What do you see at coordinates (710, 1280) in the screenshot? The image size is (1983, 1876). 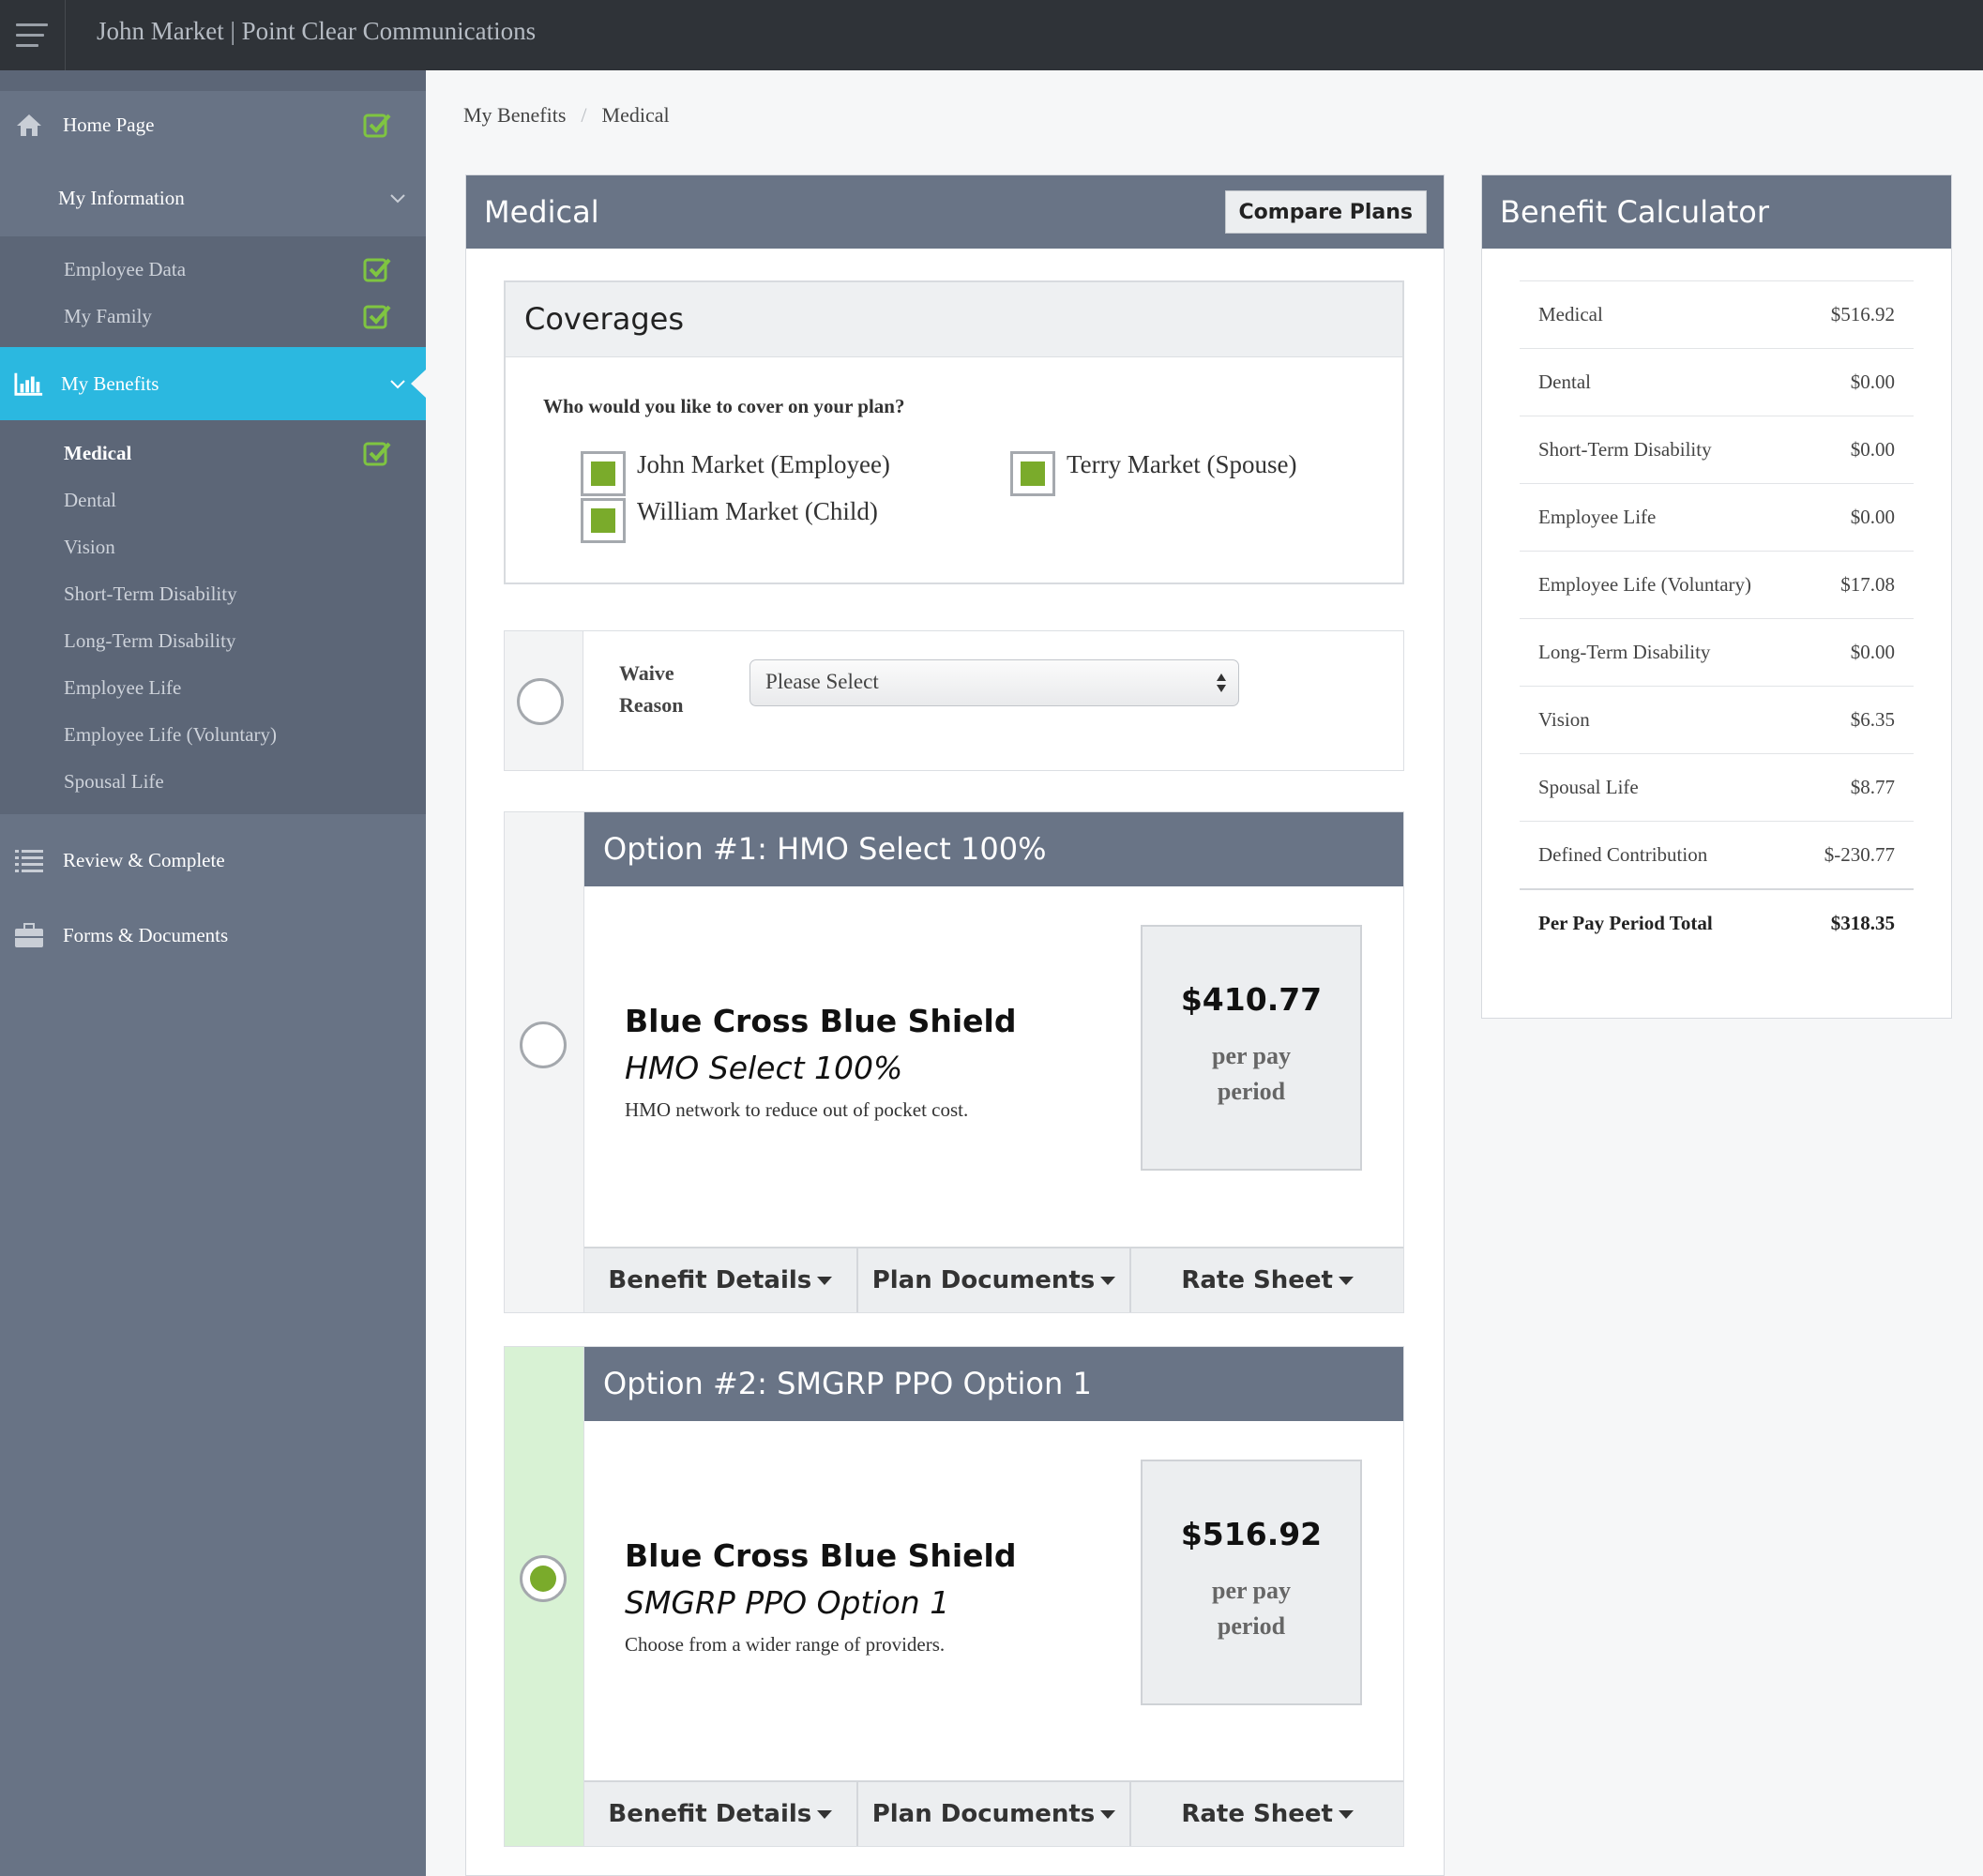 I see `benefit-details-label: Benefit Details` at bounding box center [710, 1280].